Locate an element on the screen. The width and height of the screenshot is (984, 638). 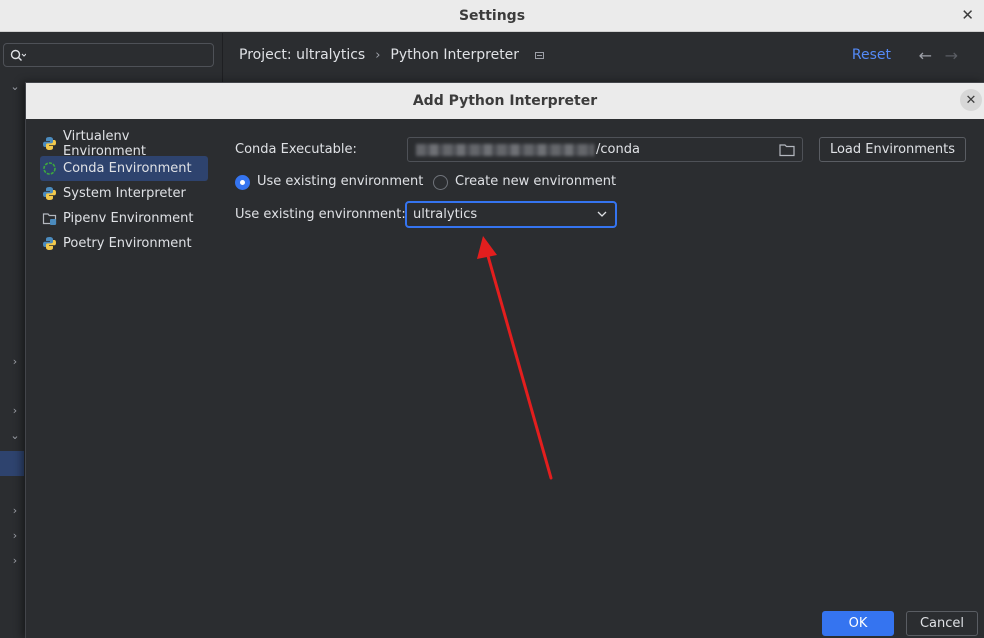
dialog-title: Add Python Interpreter is located at coordinates (505, 101).